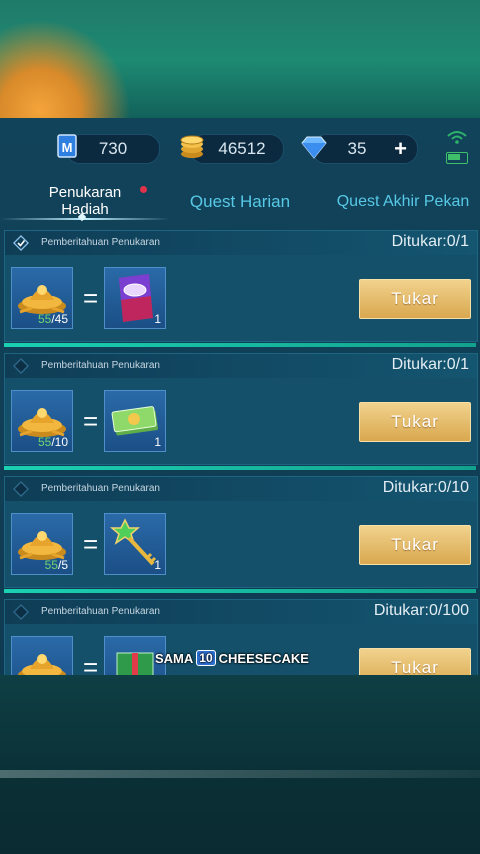  I want to click on battery-icon, so click(457, 158).